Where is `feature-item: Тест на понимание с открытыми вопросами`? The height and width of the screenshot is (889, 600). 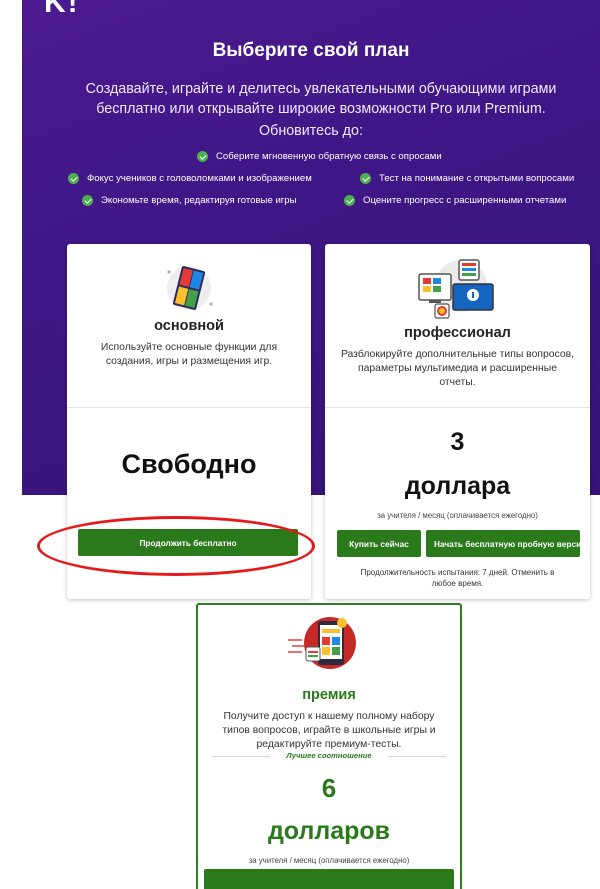 feature-item: Тест на понимание с открытыми вопросами is located at coordinates (467, 178).